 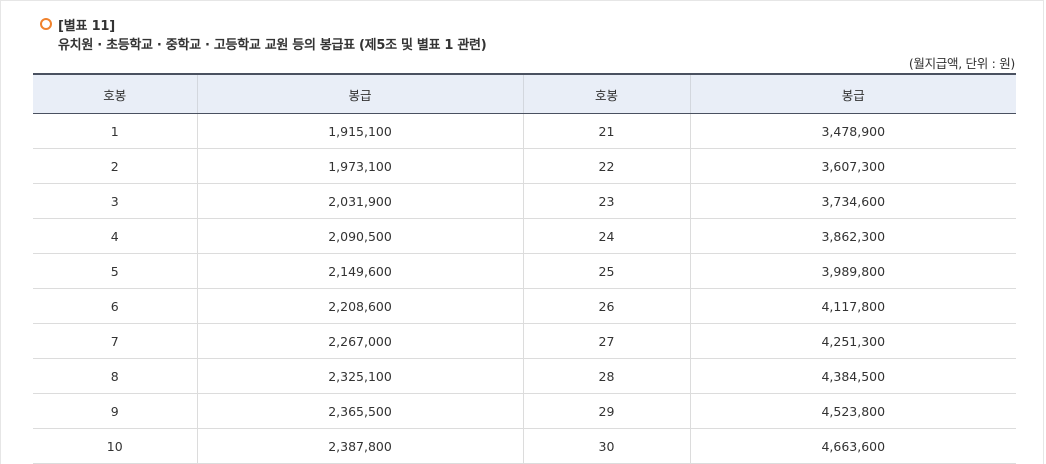 I want to click on salary-cell: 1,915,100, so click(x=359, y=131).